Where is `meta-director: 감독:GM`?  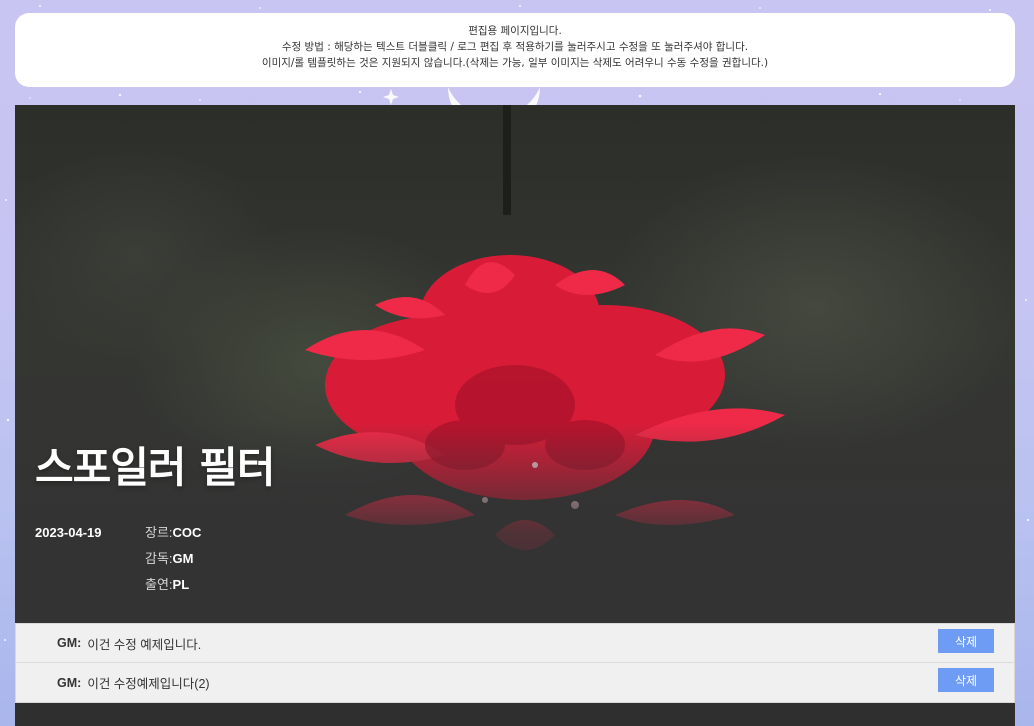
meta-director: 감독:GM is located at coordinates (173, 564).